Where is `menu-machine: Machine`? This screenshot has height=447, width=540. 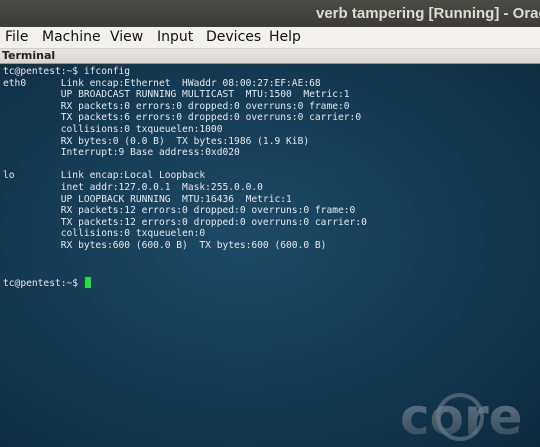 menu-machine: Machine is located at coordinates (71, 37).